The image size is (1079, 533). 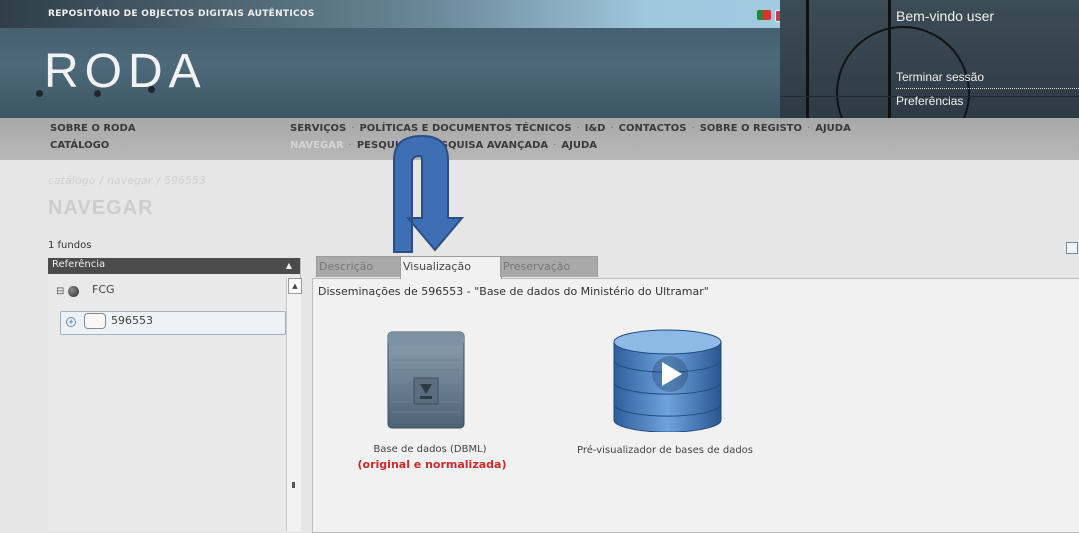 What do you see at coordinates (945, 16) in the screenshot?
I see `welcome-text: Bem-vindo user` at bounding box center [945, 16].